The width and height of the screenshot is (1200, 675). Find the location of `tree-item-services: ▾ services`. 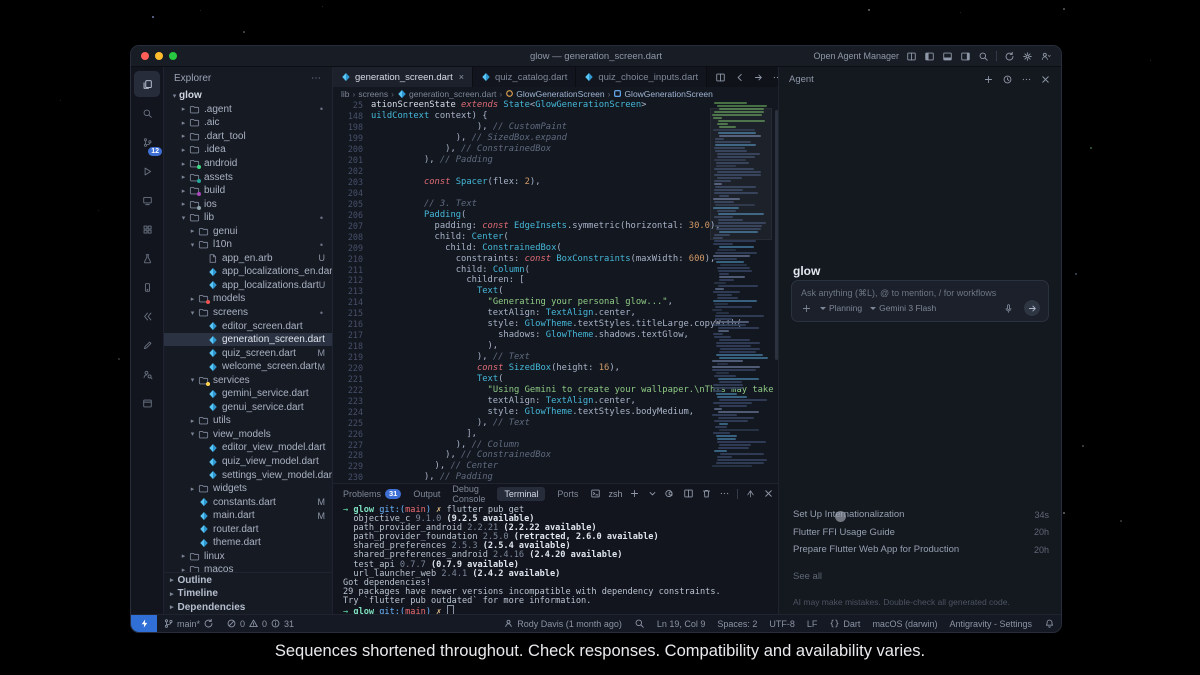

tree-item-services: ▾ services is located at coordinates (248, 380).